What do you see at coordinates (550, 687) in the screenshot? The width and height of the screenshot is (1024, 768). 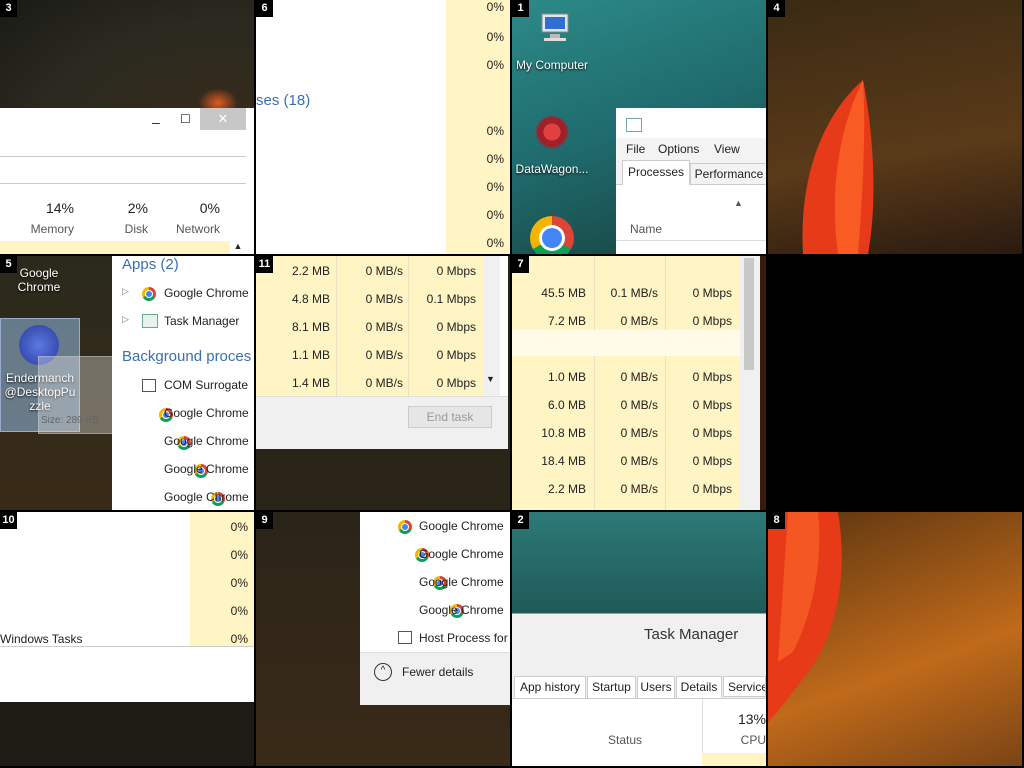 I see `tab-app-history: App history` at bounding box center [550, 687].